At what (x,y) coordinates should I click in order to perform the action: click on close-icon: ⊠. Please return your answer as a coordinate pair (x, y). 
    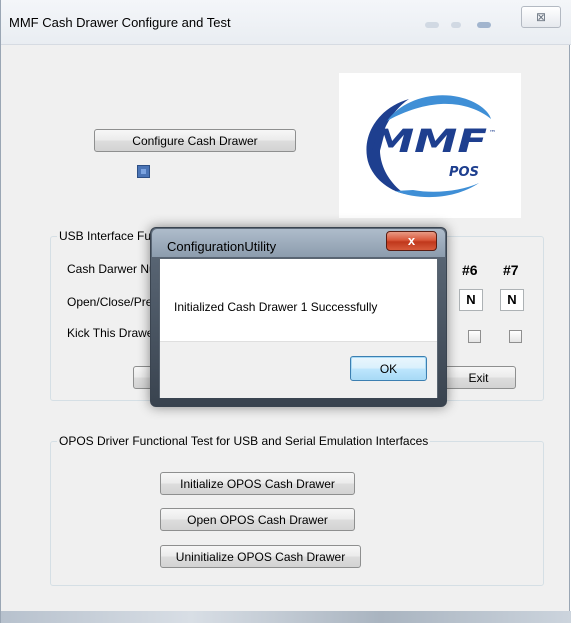
    Looking at the image, I should click on (541, 17).